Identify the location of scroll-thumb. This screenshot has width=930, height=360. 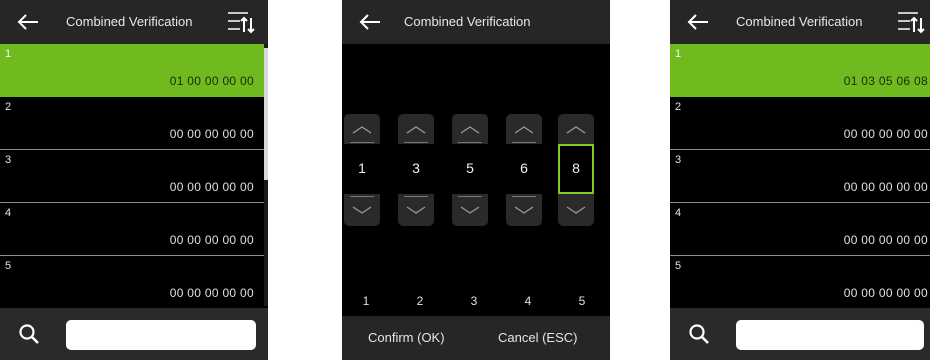
(266, 114).